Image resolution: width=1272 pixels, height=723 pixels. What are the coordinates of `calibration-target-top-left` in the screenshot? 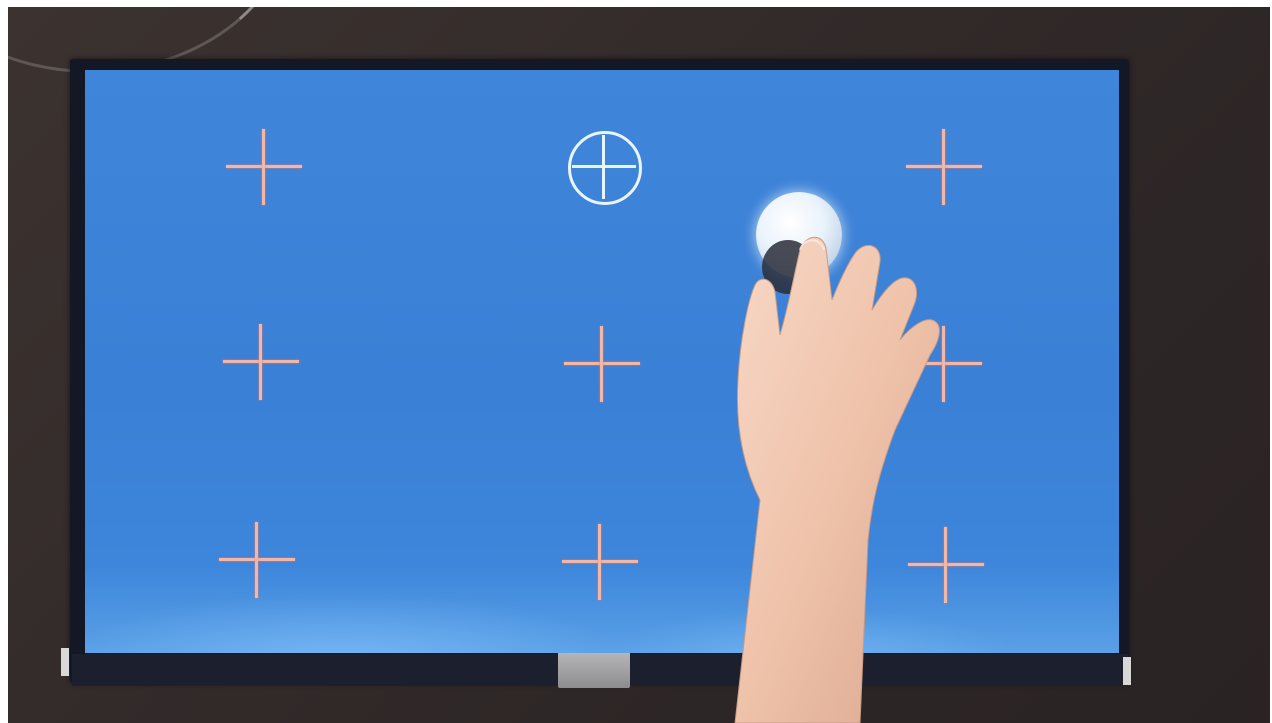 It's located at (264, 167).